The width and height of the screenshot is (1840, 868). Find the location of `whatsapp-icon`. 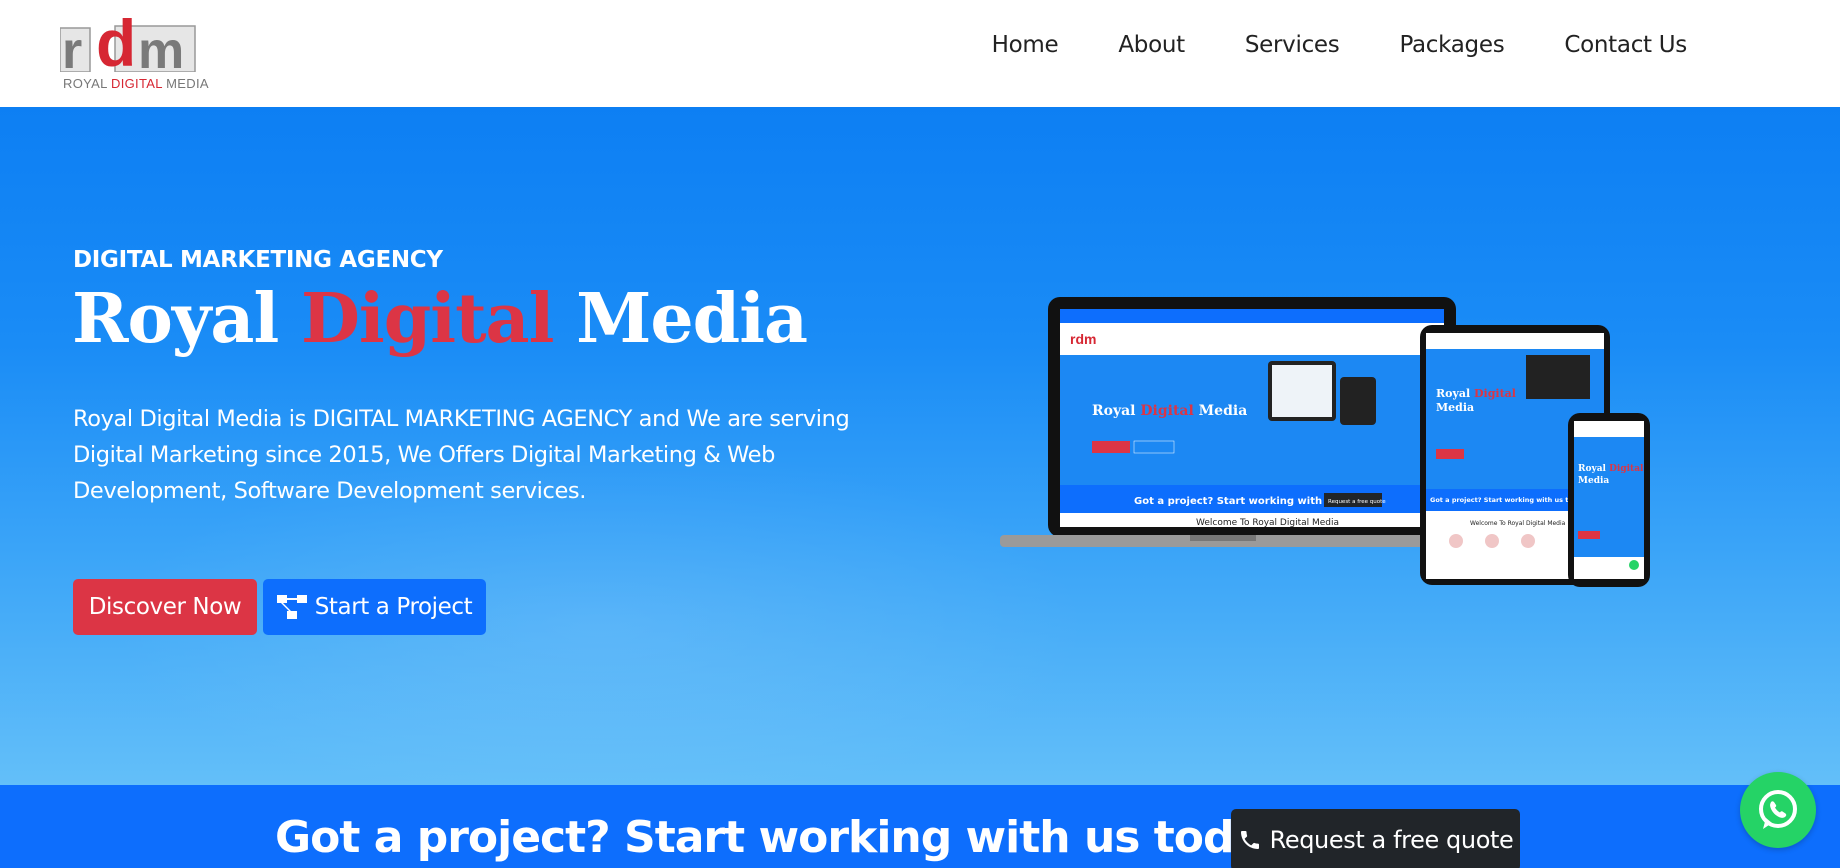

whatsapp-icon is located at coordinates (1778, 809).